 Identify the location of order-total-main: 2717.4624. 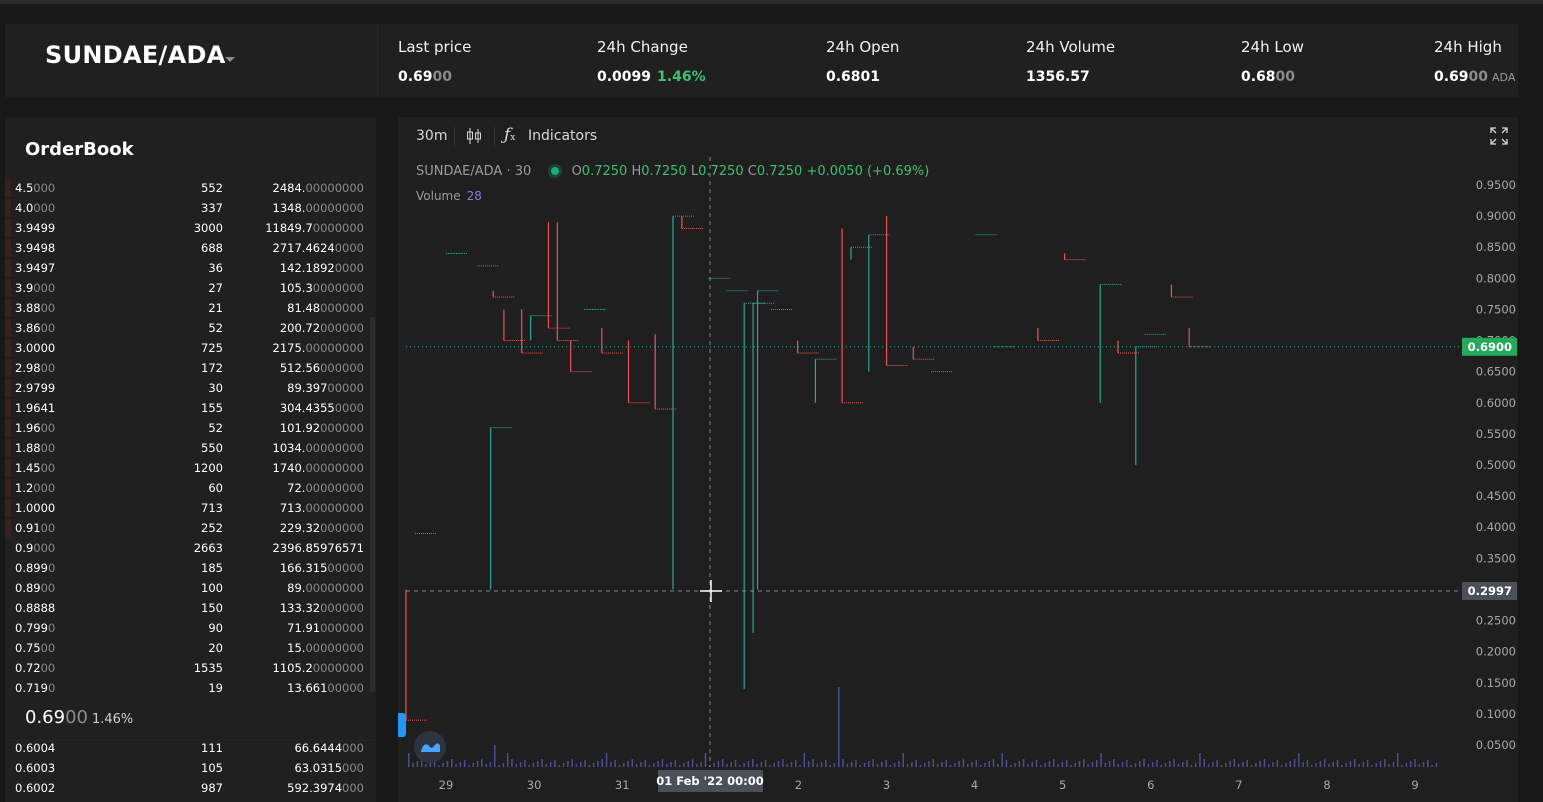
(303, 248).